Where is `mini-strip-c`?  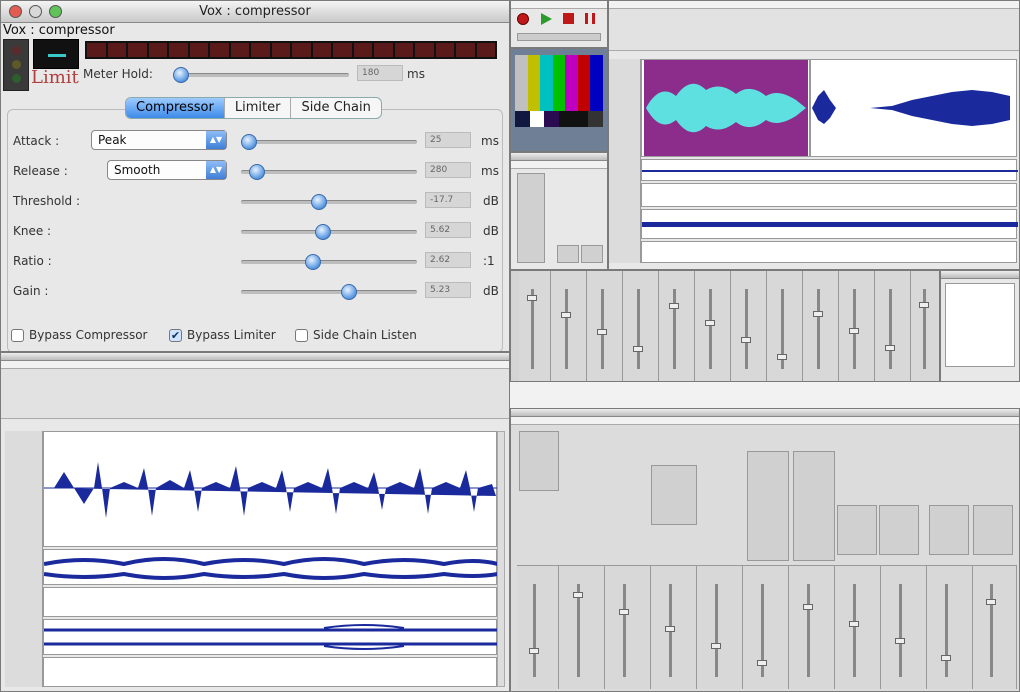
mini-strip-c is located at coordinates (592, 254).